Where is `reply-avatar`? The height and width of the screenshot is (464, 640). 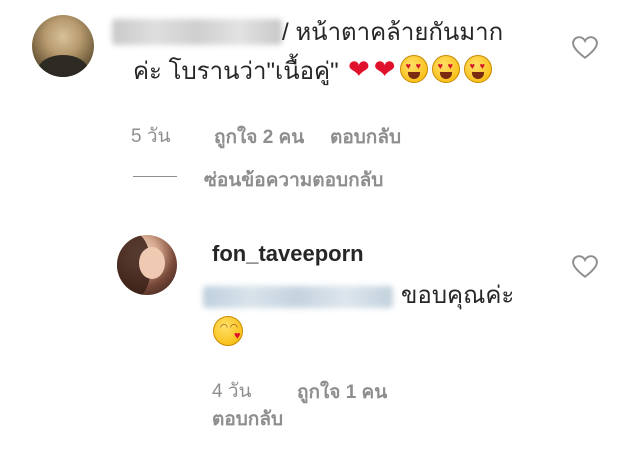
reply-avatar is located at coordinates (147, 265).